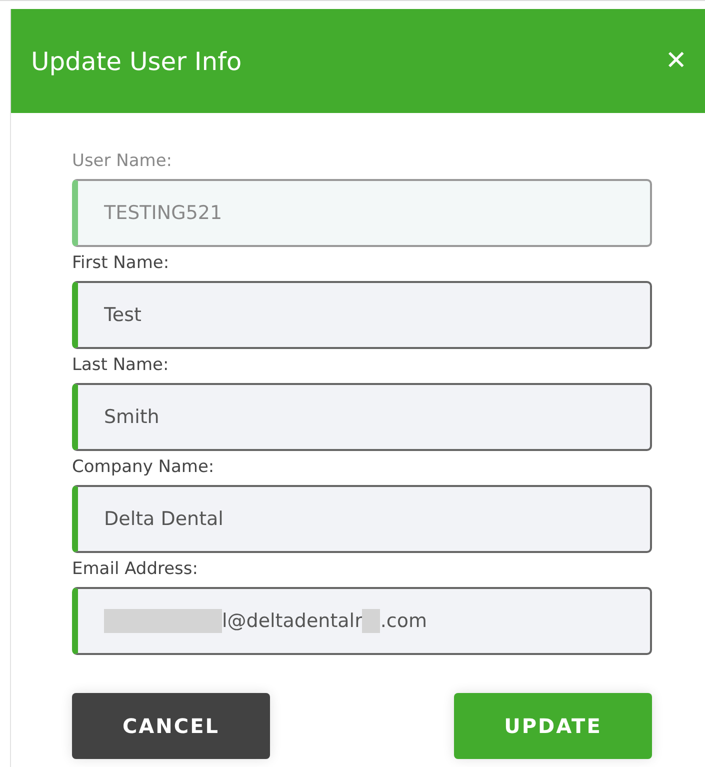 The height and width of the screenshot is (767, 705). Describe the element at coordinates (123, 161) in the screenshot. I see `field-label: User Name:` at that location.